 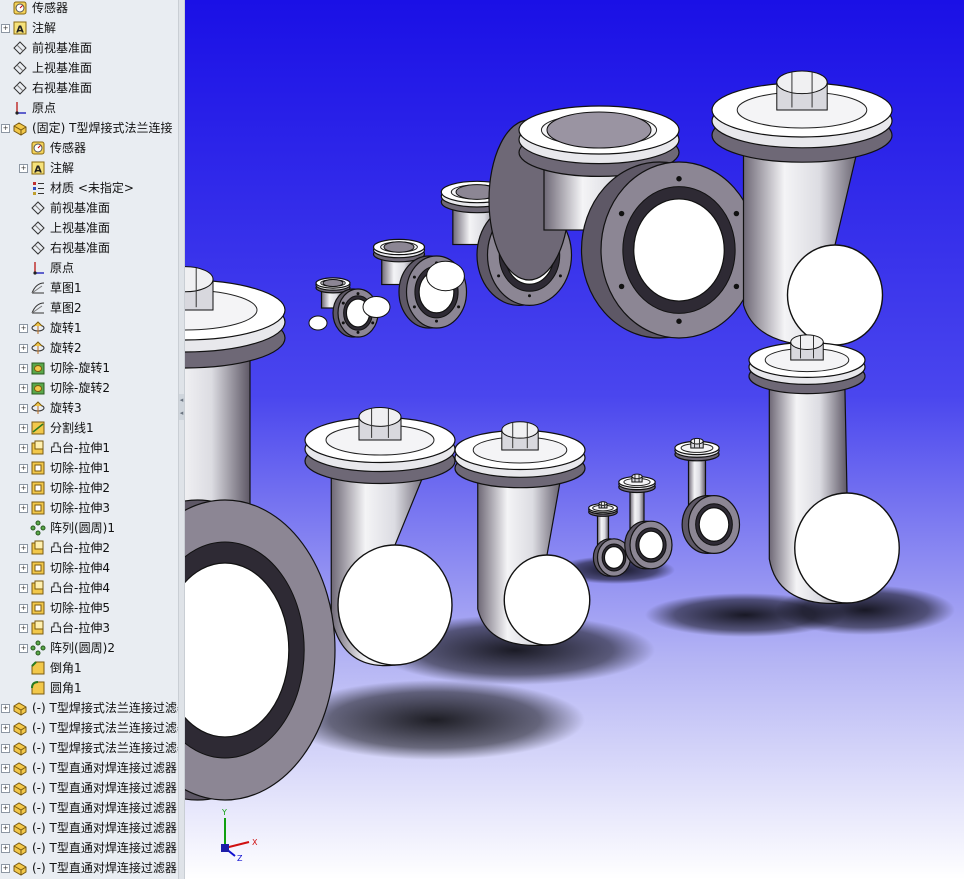 What do you see at coordinates (89, 428) in the screenshot?
I see `tree-item: + 分割线1` at bounding box center [89, 428].